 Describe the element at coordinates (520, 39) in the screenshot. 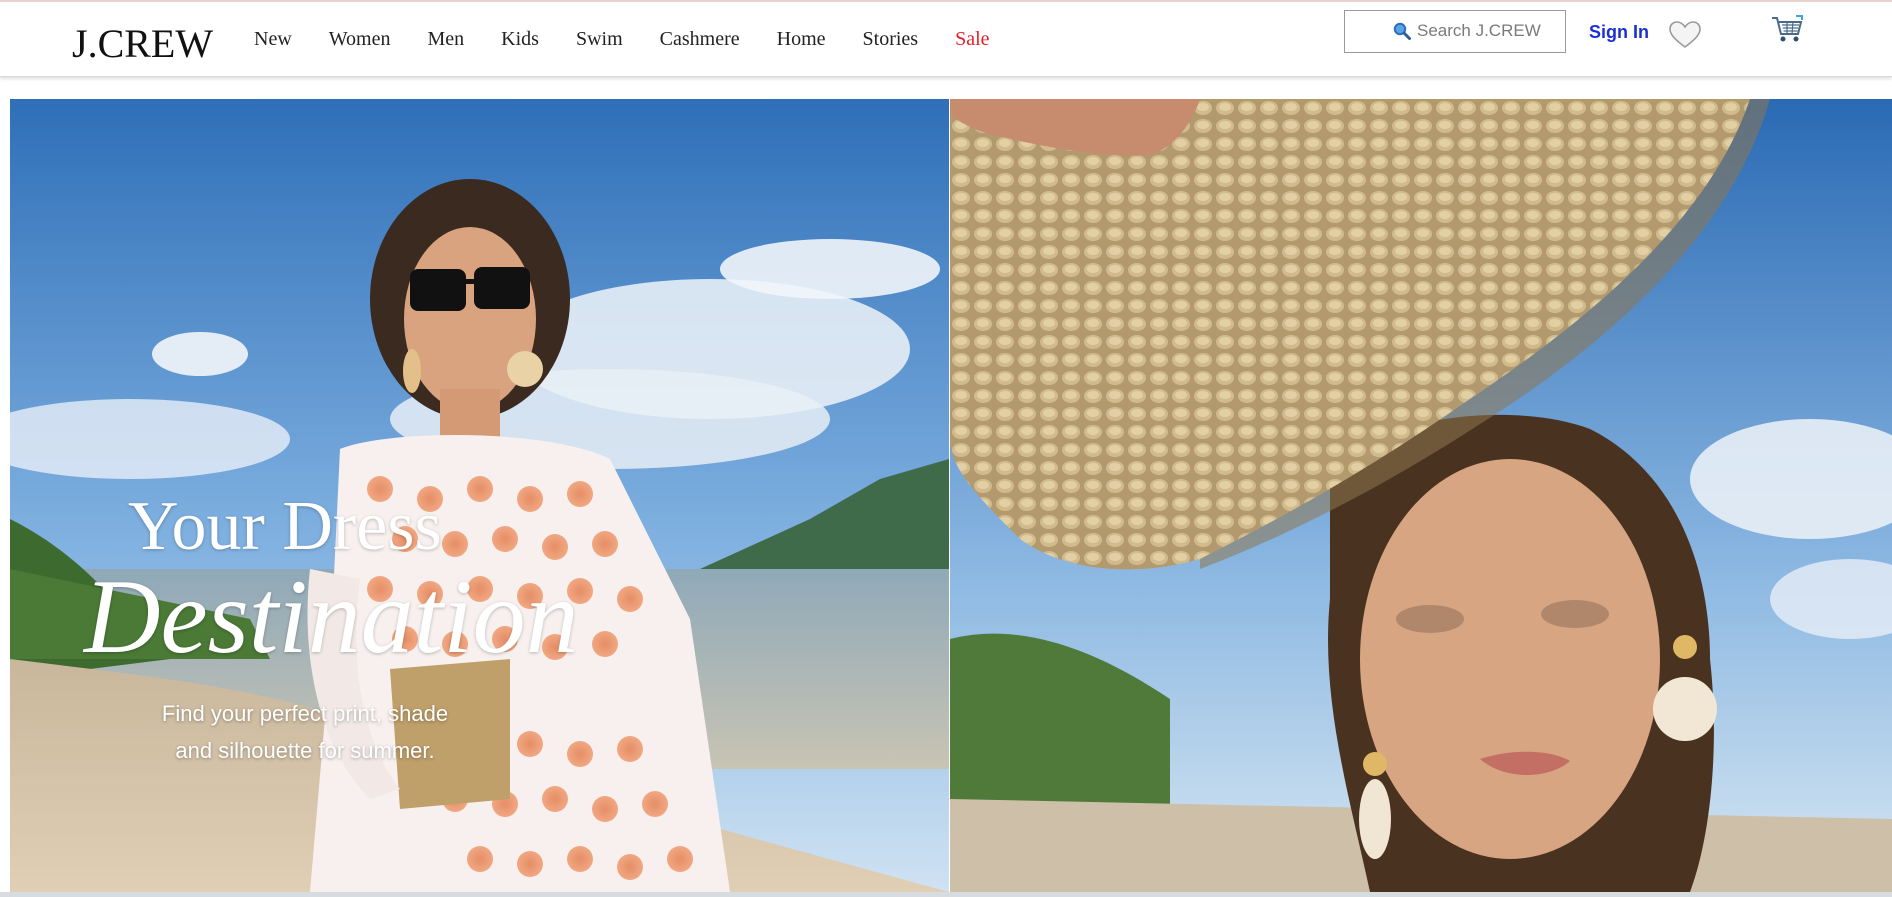

I see `nav-kids: Kids` at that location.